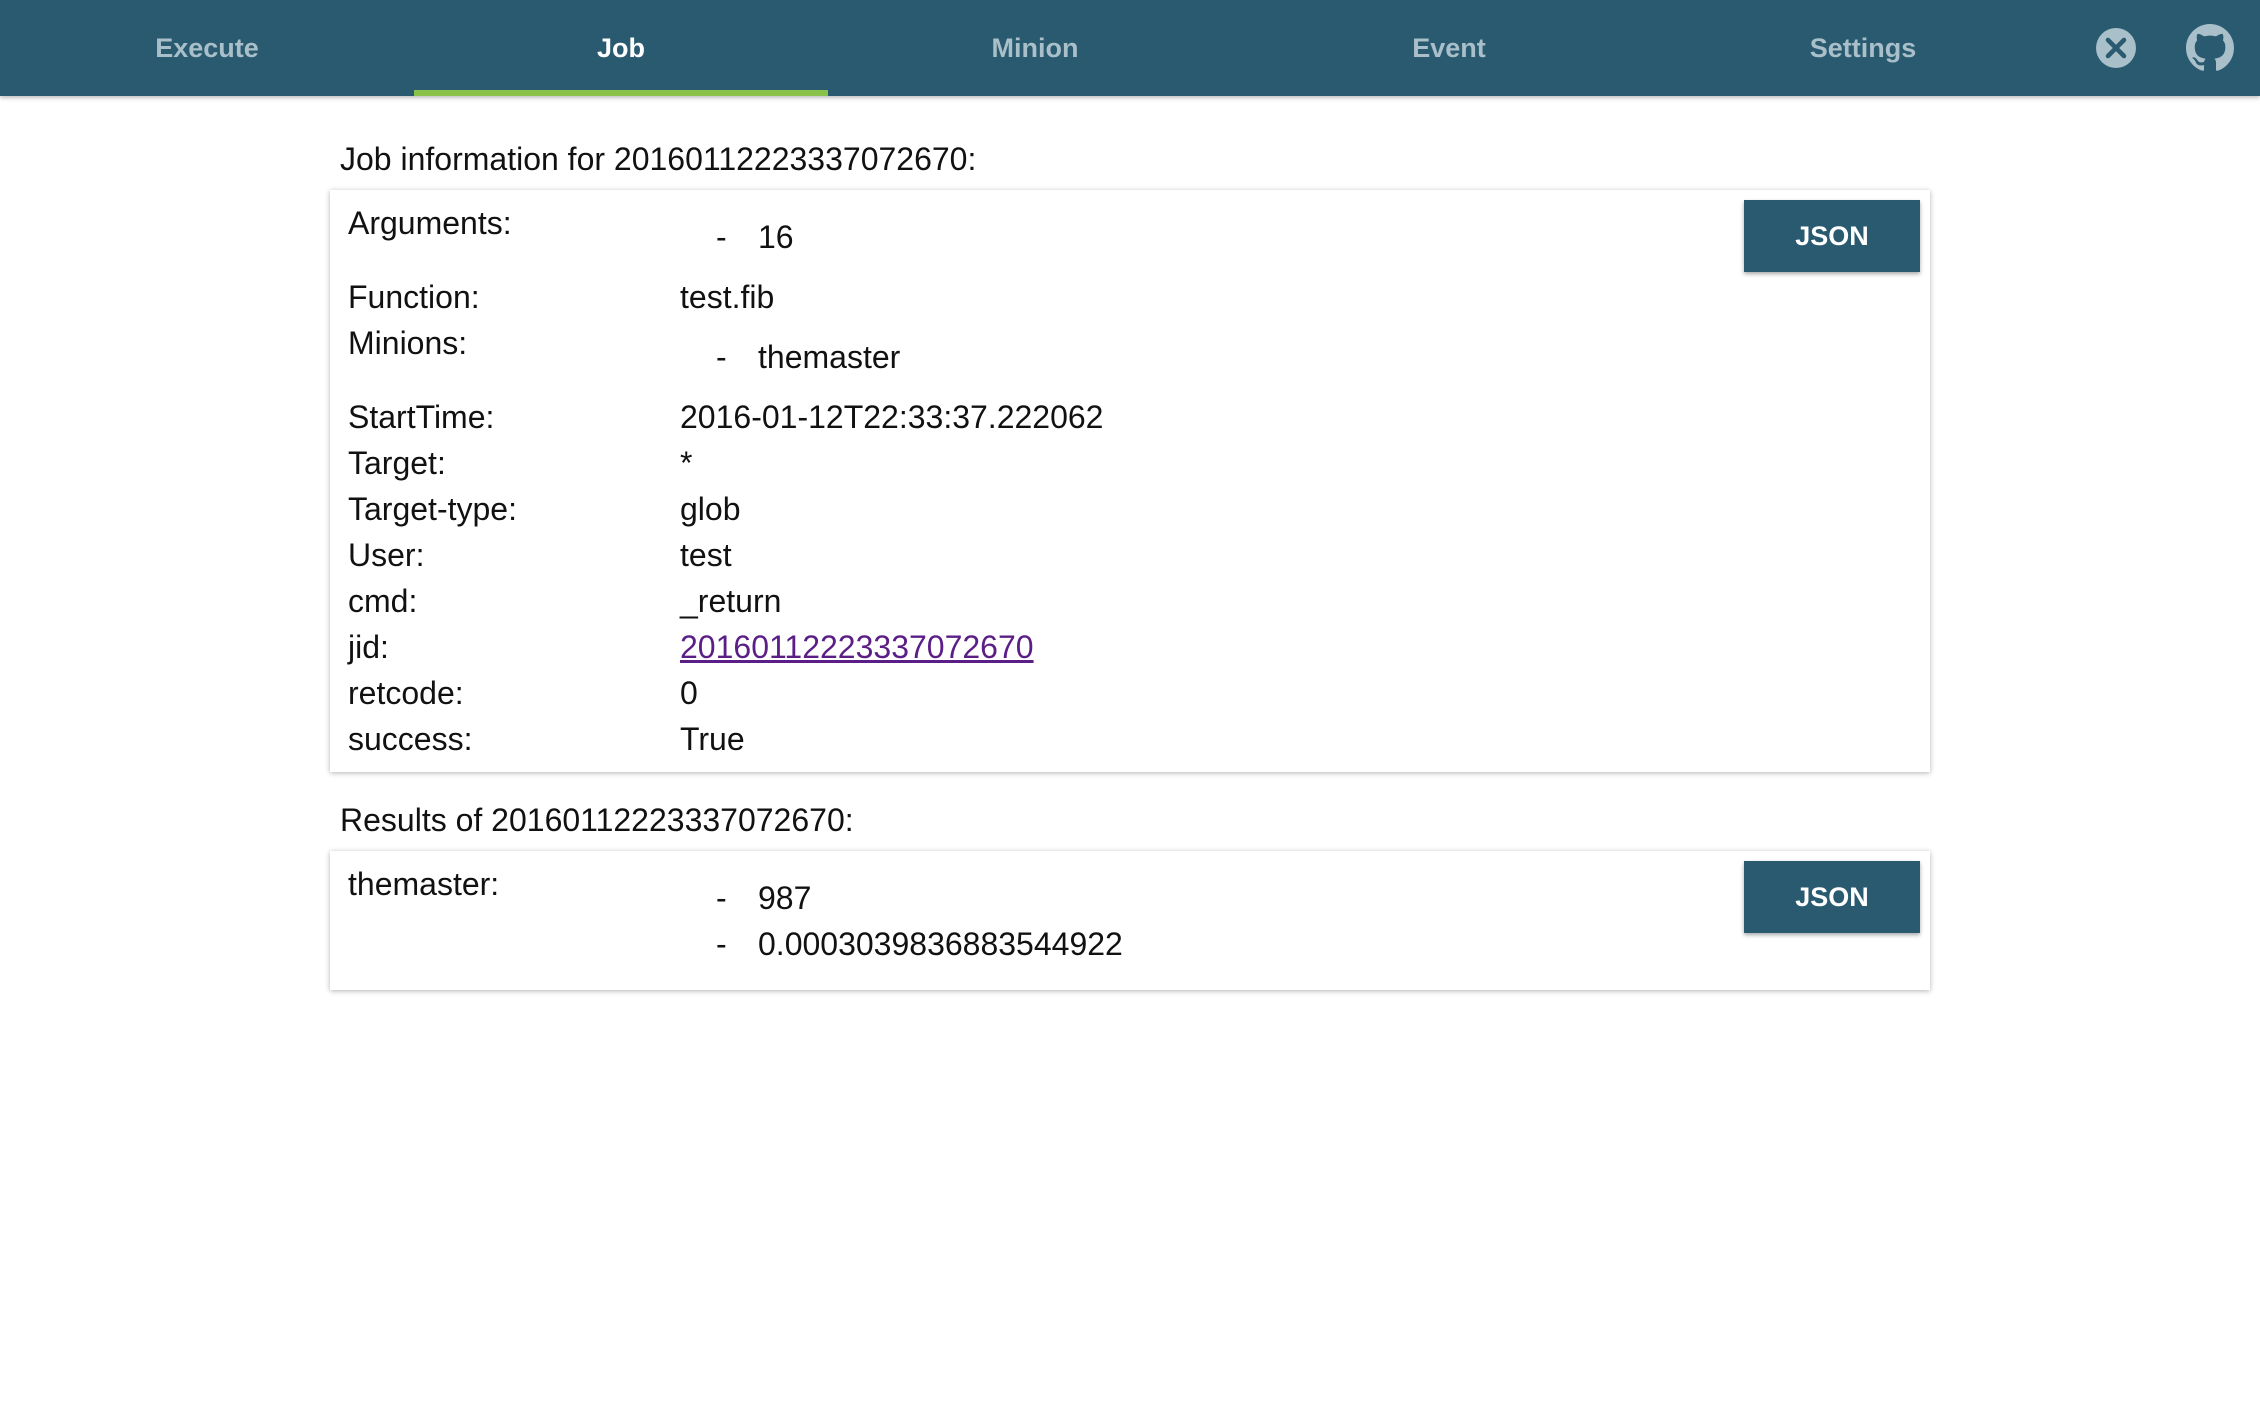  I want to click on retcode-label: retcode:, so click(406, 693).